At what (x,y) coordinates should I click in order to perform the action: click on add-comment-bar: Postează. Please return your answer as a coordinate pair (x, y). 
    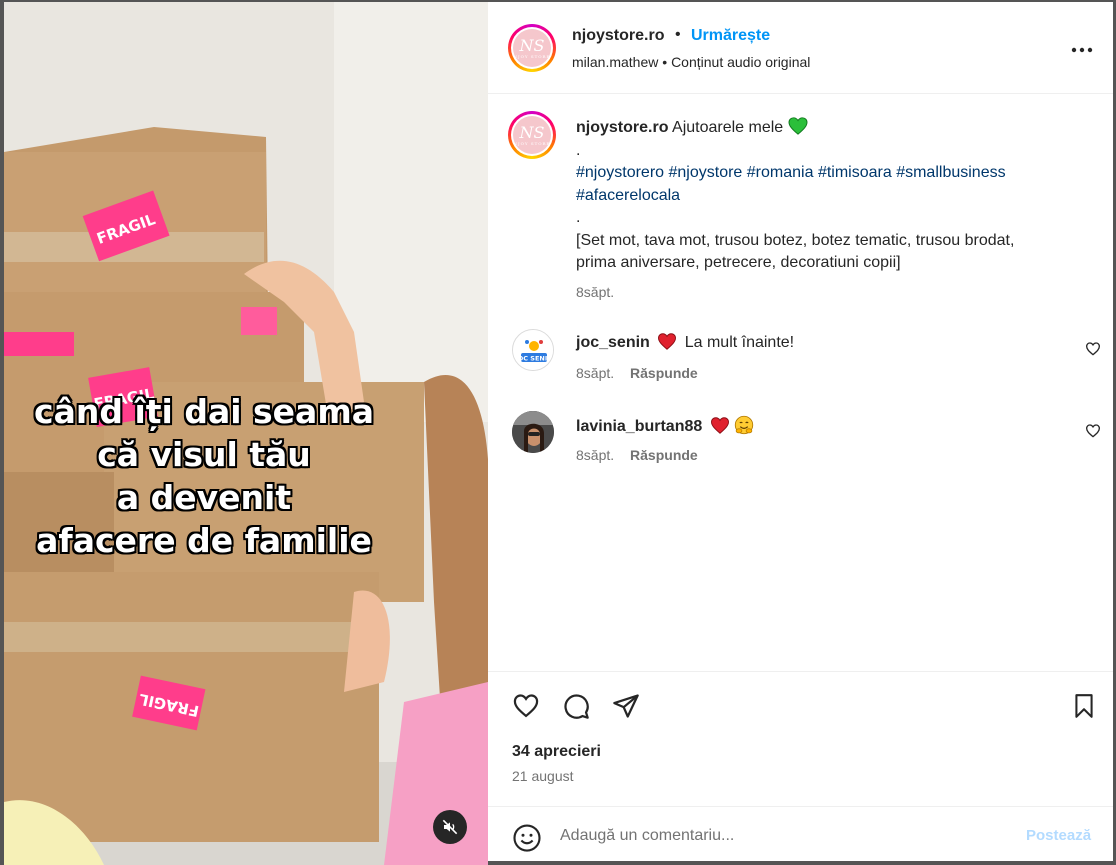
    Looking at the image, I should click on (800, 835).